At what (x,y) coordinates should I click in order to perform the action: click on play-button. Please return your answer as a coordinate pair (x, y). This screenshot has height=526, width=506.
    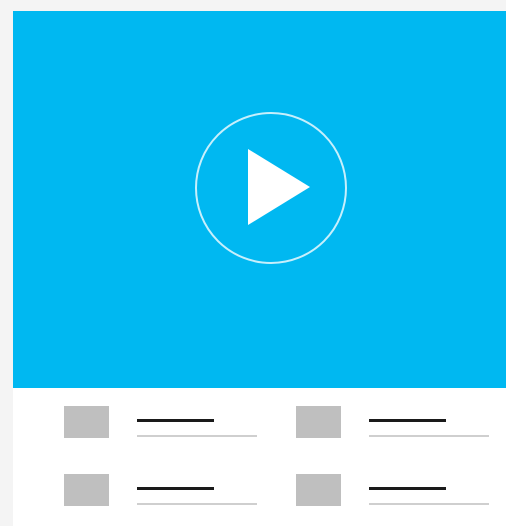
    Looking at the image, I should click on (271, 188).